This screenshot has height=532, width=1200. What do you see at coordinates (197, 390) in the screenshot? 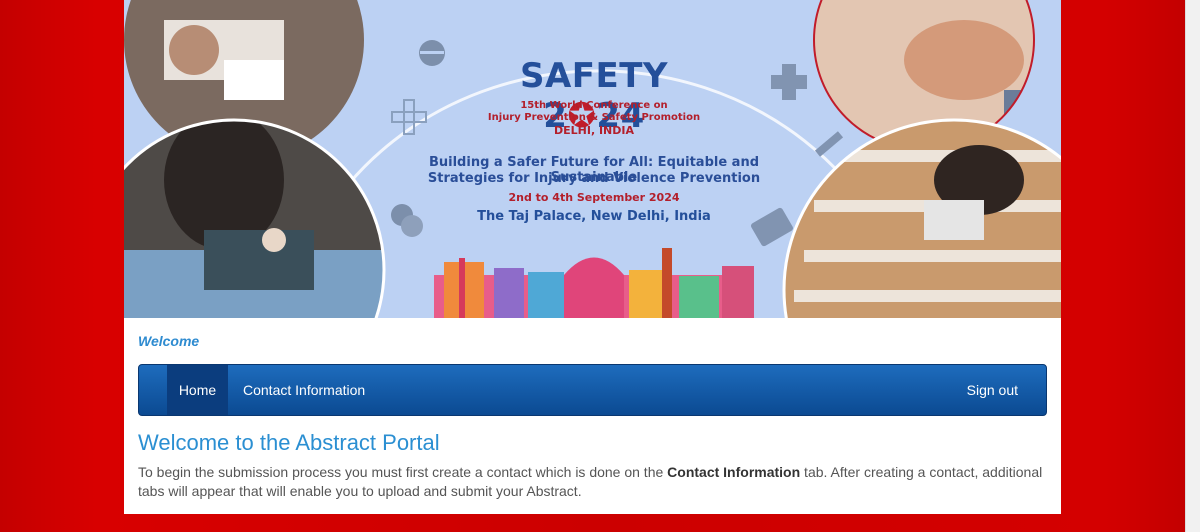
I see `nav-home: Home` at bounding box center [197, 390].